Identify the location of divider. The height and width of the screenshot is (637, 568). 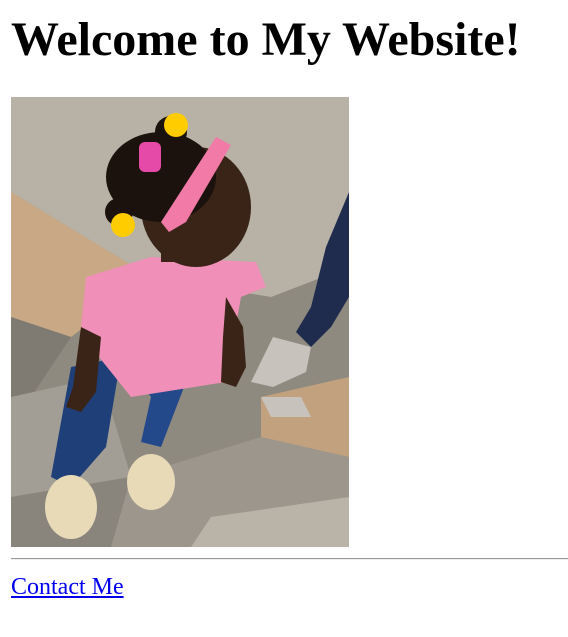
(289, 559).